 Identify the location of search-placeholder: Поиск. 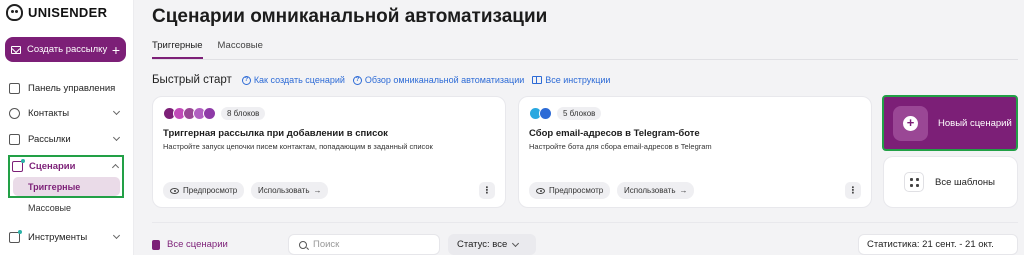
(326, 244).